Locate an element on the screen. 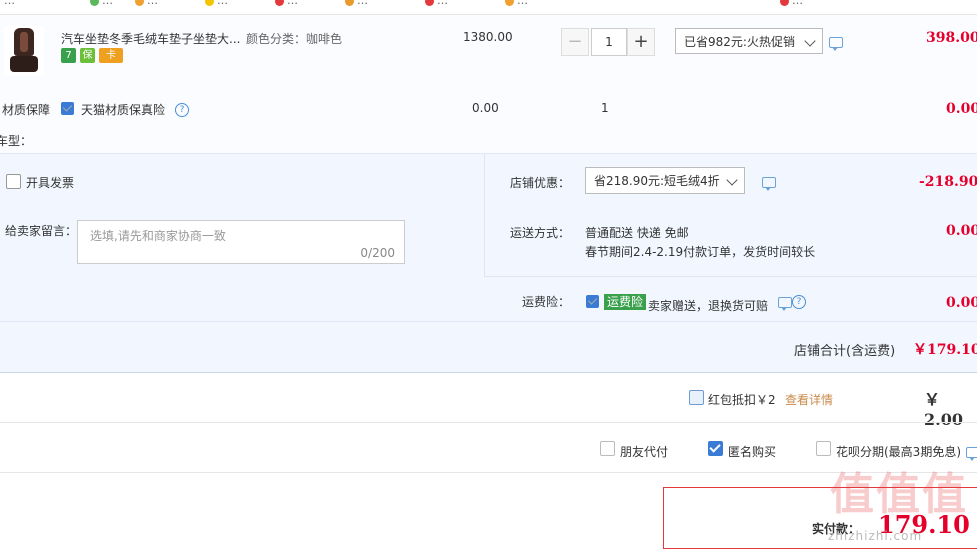 This screenshot has height=549, width=977. insurance-label: 材质保障 is located at coordinates (26, 110).